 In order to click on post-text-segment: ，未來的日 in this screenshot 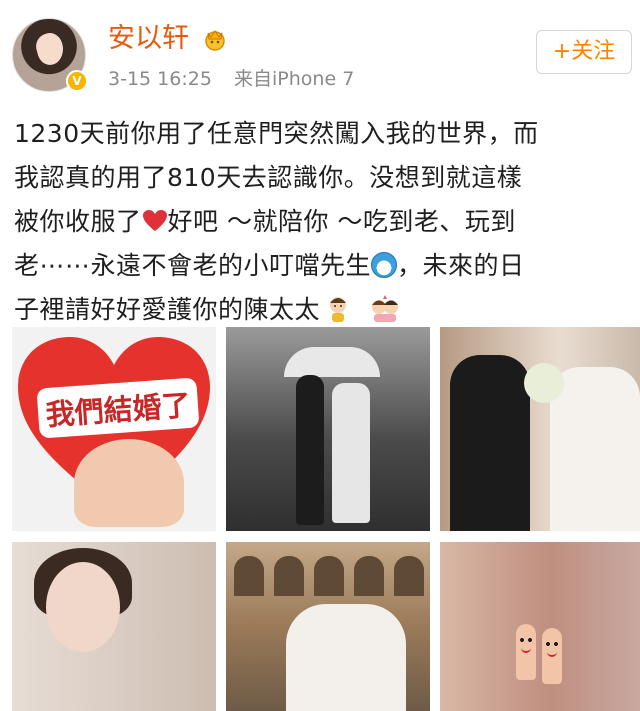, I will do `click(461, 265)`.